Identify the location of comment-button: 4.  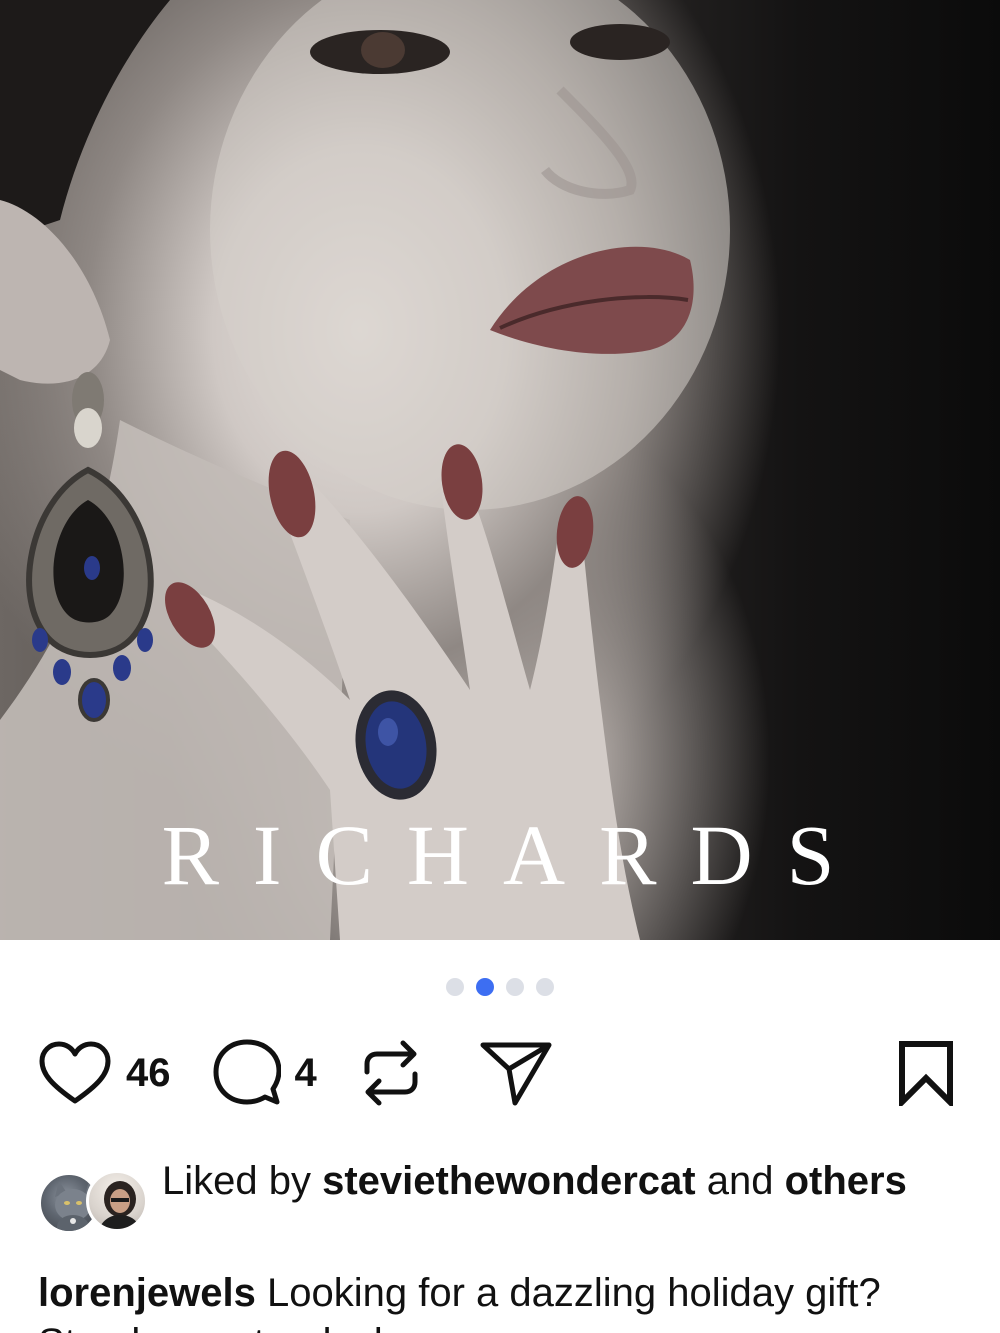
(265, 1073).